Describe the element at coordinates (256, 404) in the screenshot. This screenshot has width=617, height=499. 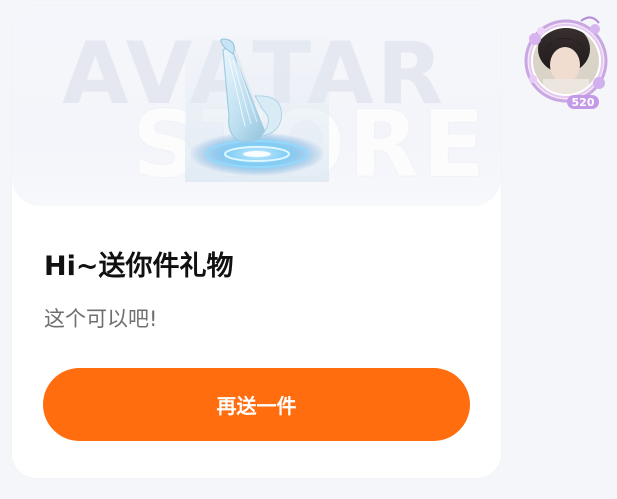
I see `send-another-button: 再送一件` at that location.